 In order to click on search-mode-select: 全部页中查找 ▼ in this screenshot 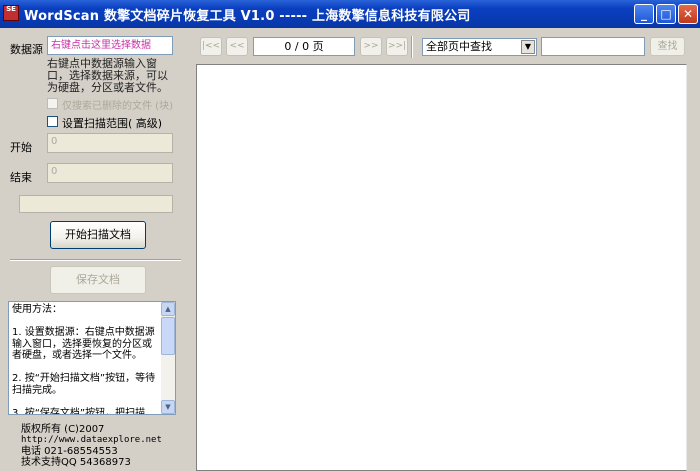, I will do `click(479, 47)`.